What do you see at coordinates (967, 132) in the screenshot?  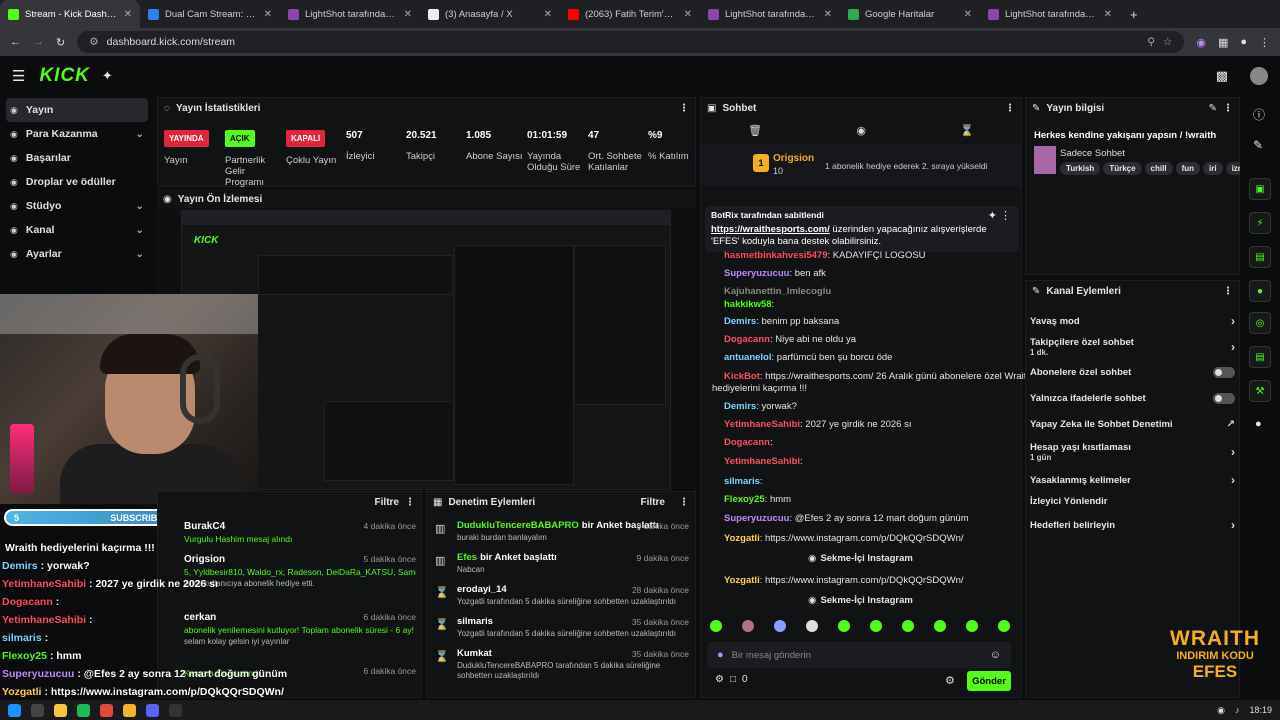 I see `hourglass-icon: ⌛` at bounding box center [967, 132].